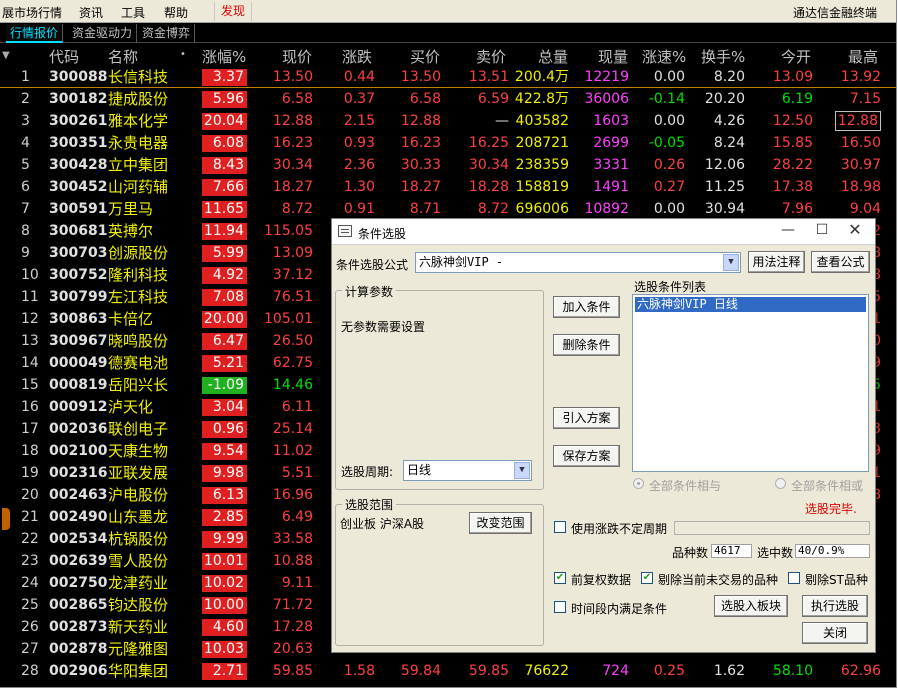 Image resolution: width=900 pixels, height=691 pixels. I want to click on time-segment-checkbox, so click(560, 607).